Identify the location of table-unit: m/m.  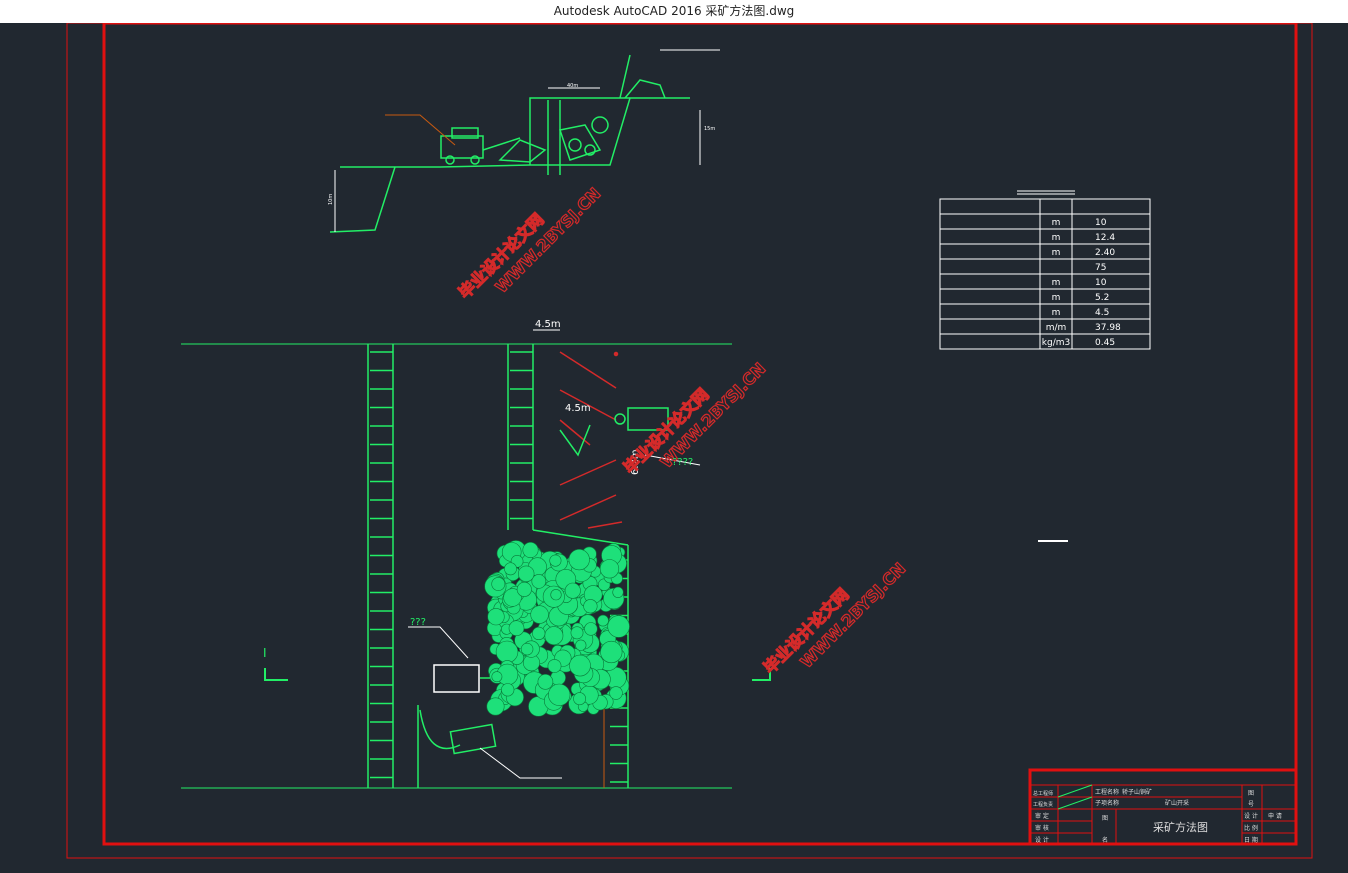
(1056, 328).